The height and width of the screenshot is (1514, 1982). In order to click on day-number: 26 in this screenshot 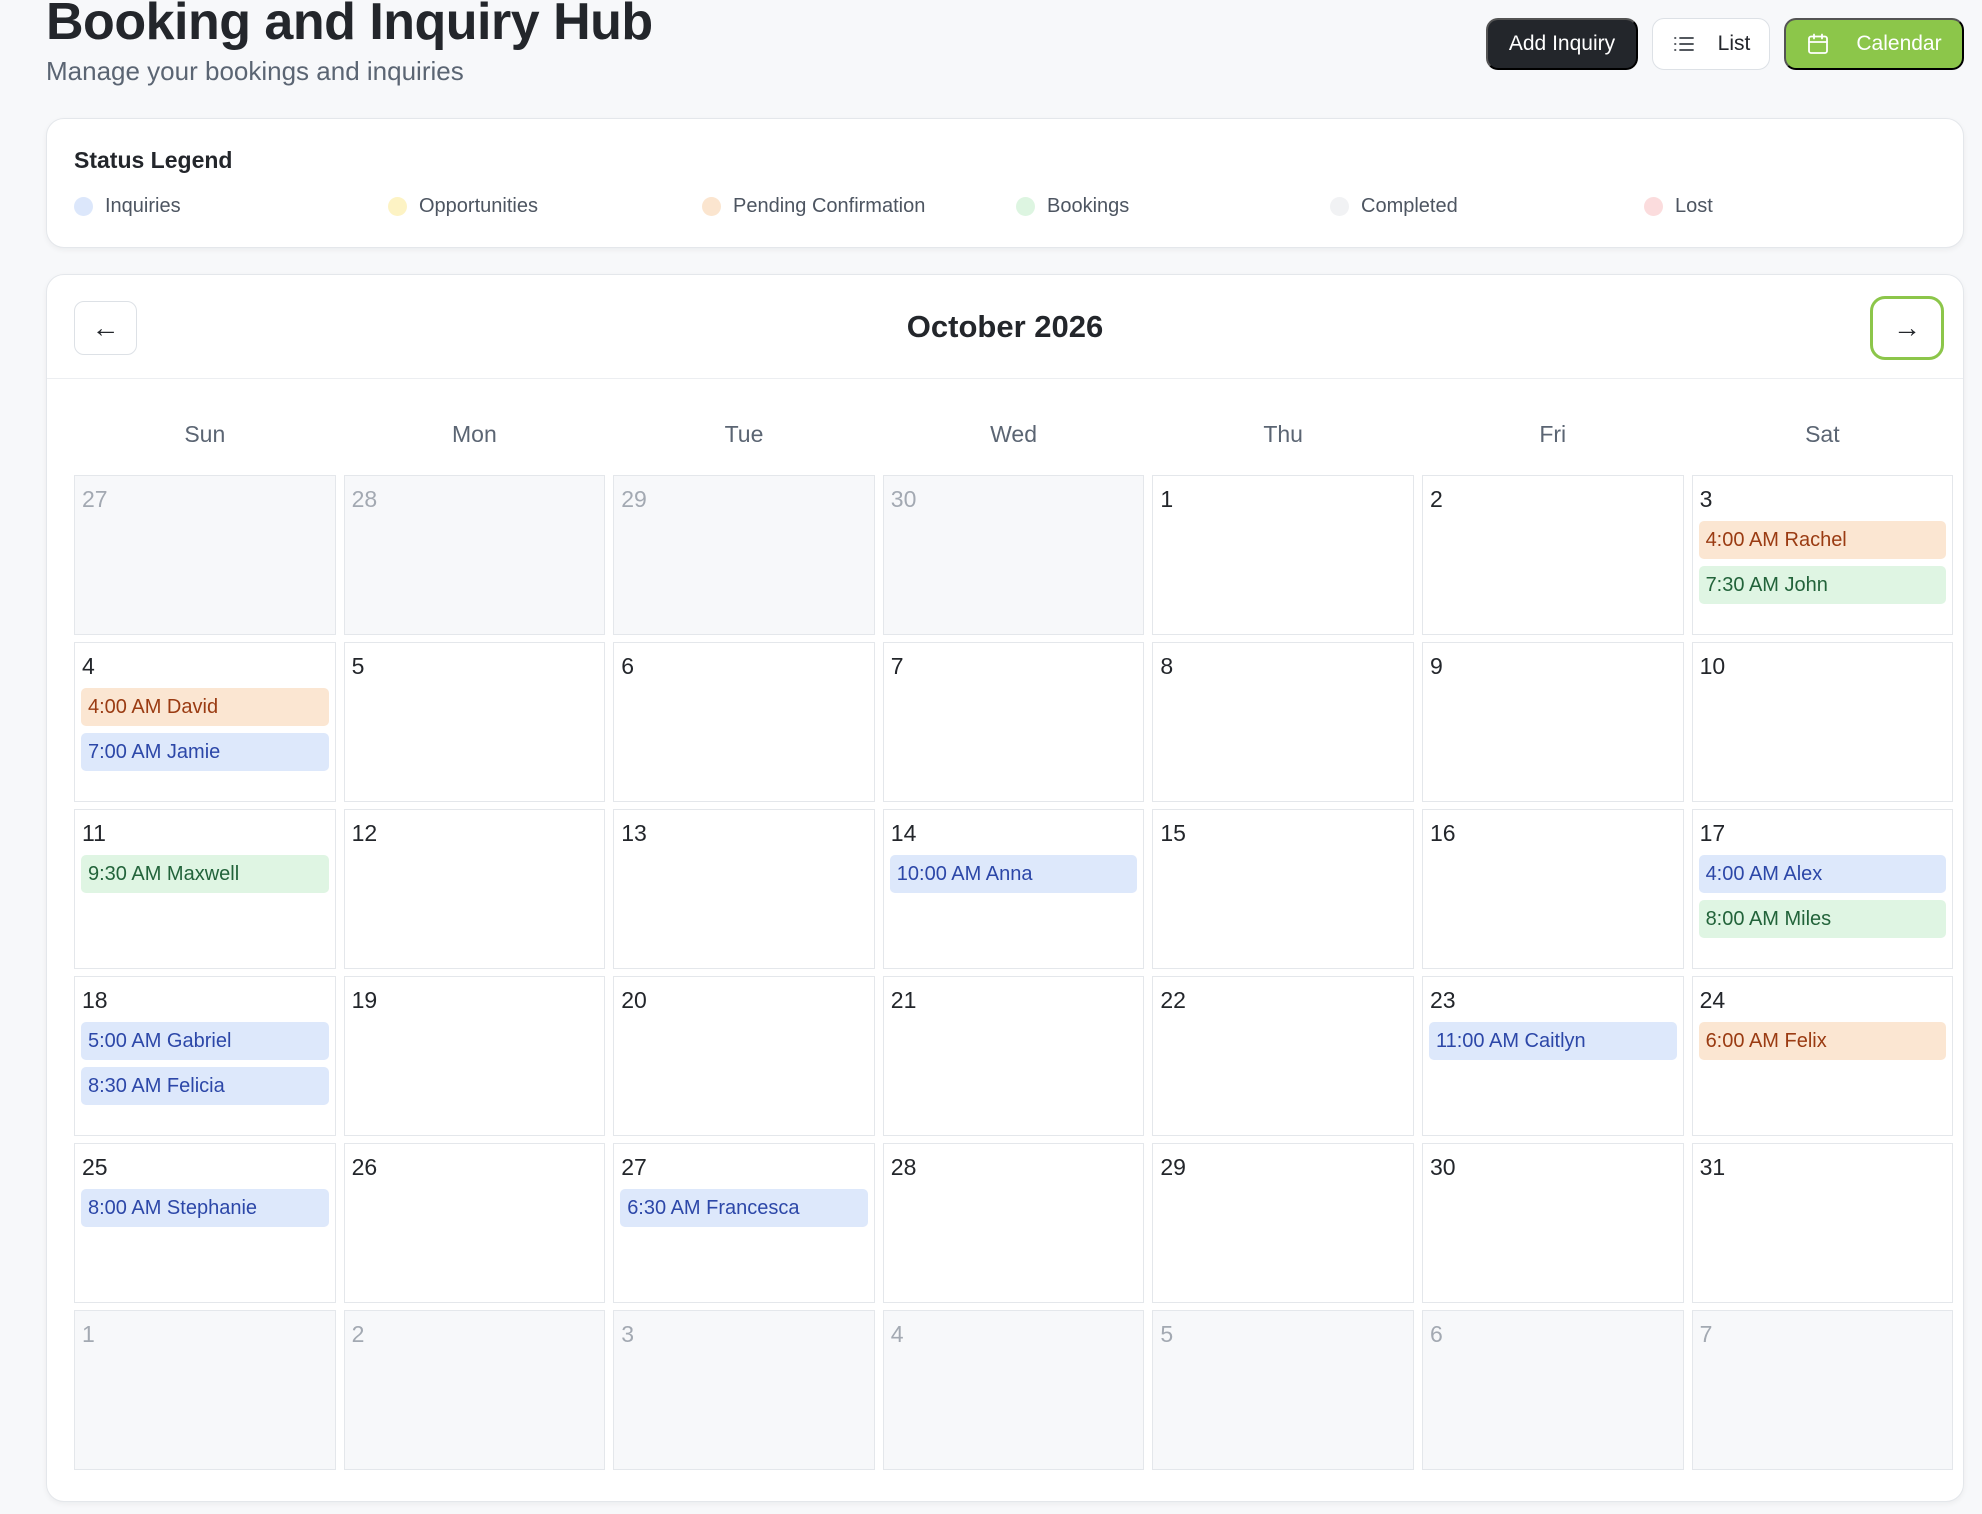, I will do `click(364, 1167)`.